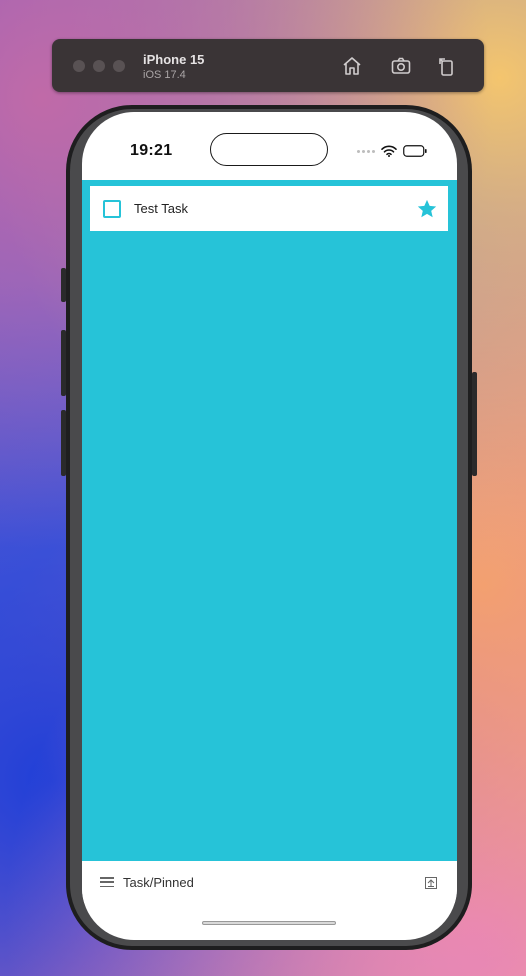  I want to click on battery-icon, so click(415, 151).